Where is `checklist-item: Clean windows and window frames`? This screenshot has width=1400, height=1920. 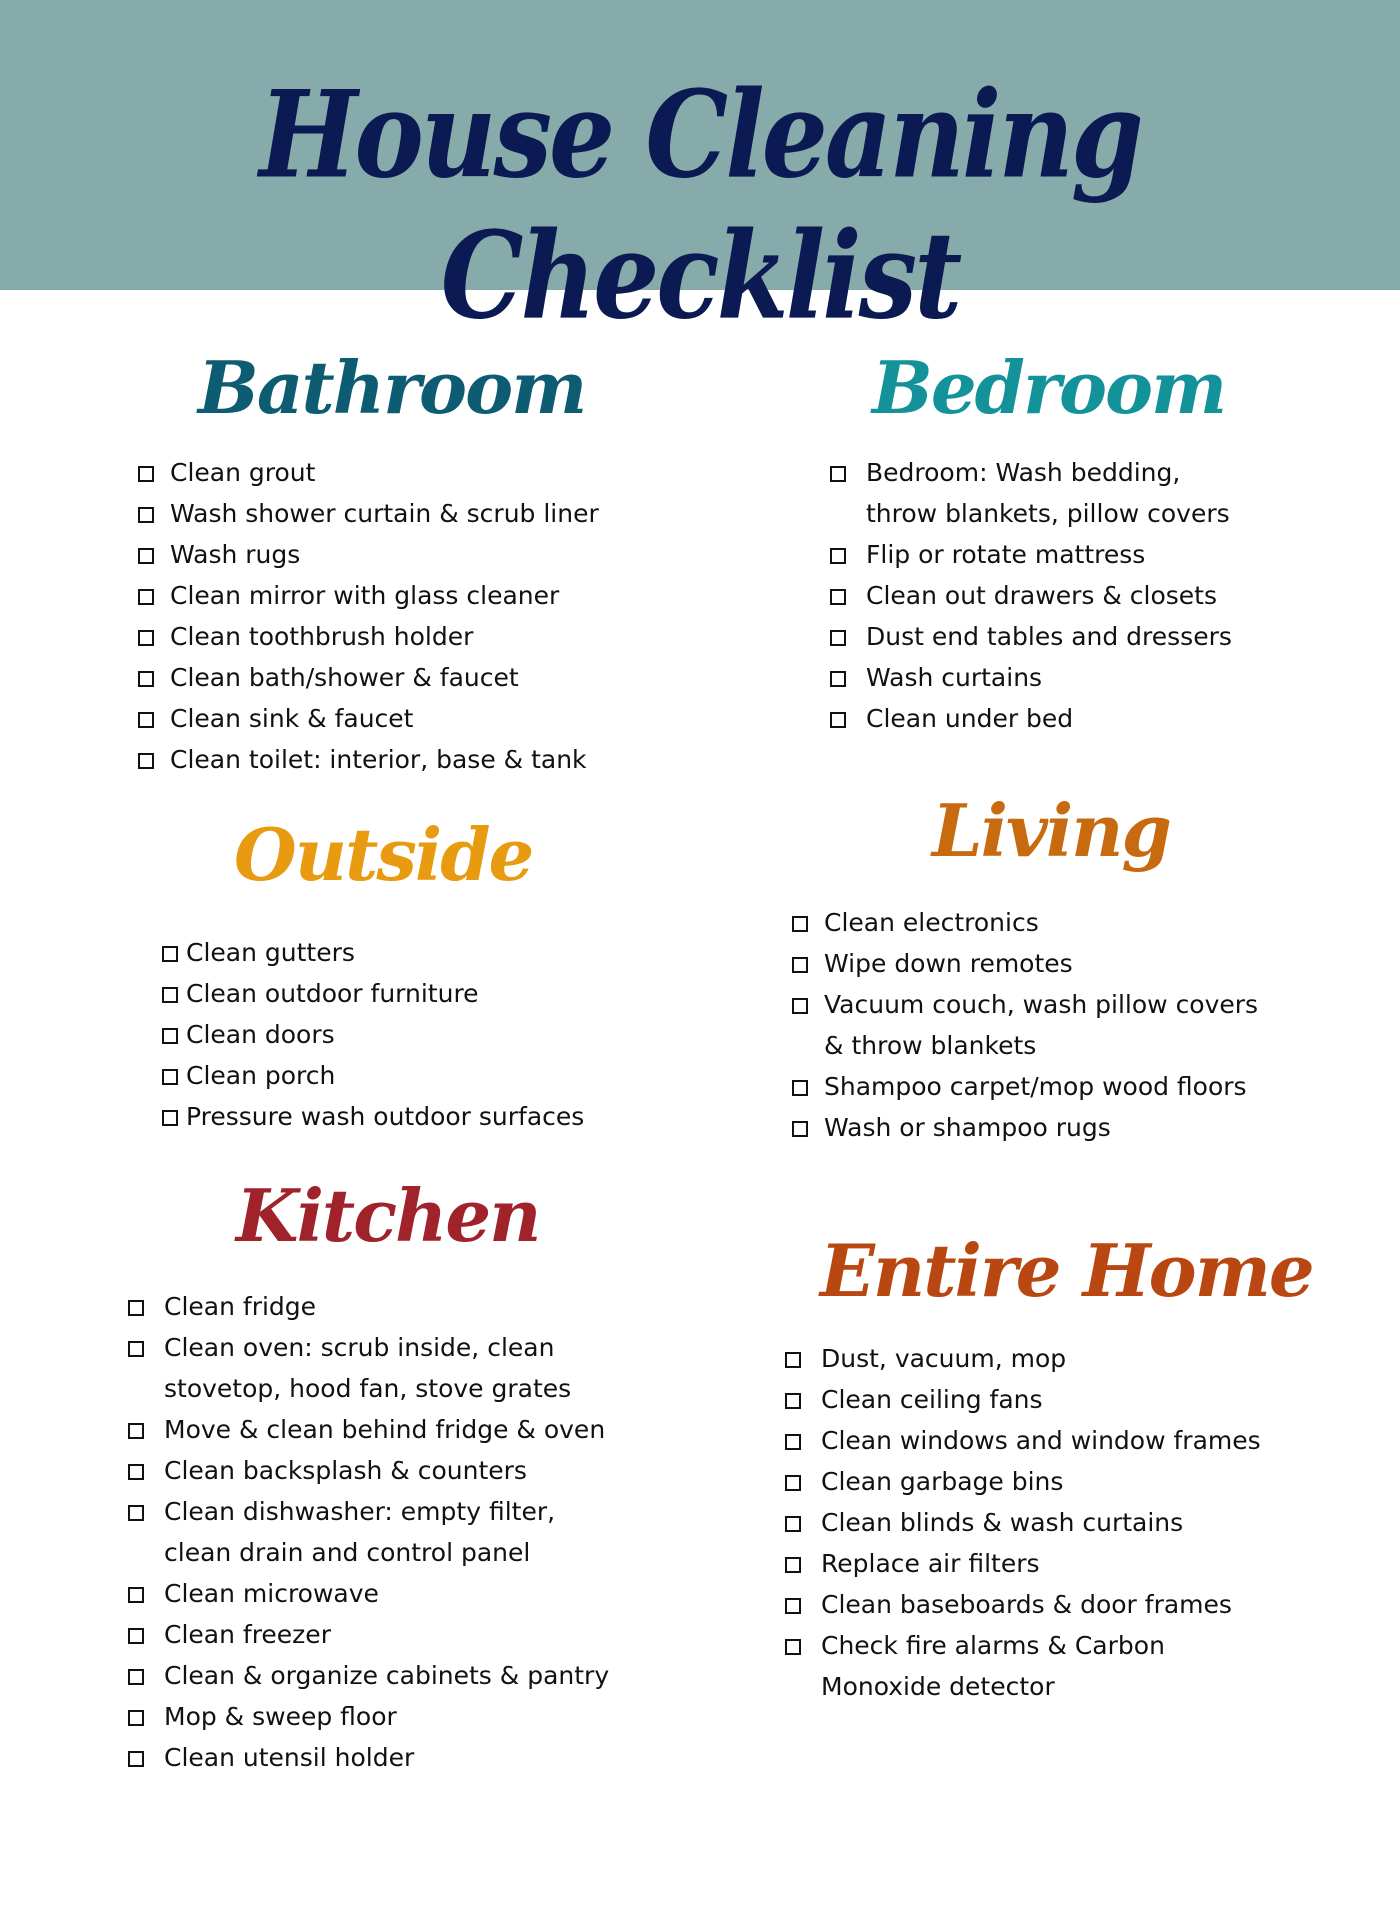
checklist-item: Clean windows and window frames is located at coordinates (1035, 1440).